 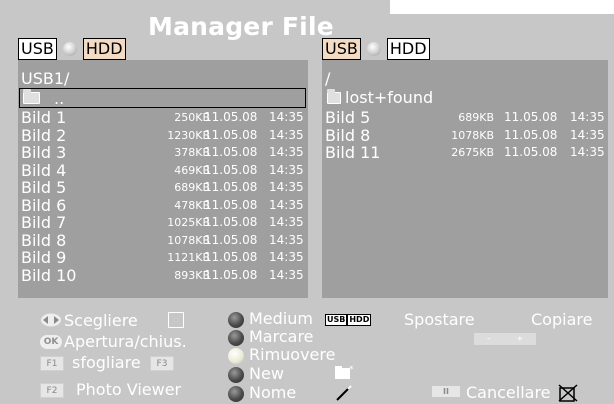 What do you see at coordinates (465, 98) in the screenshot?
I see `folder-row: lost+found` at bounding box center [465, 98].